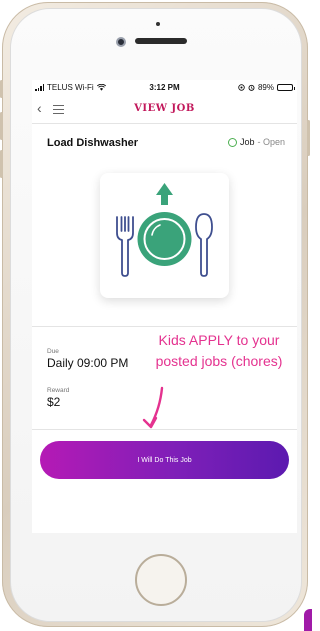 Image resolution: width=320 pixels, height=631 pixels. I want to click on reward-value: $2, so click(54, 402).